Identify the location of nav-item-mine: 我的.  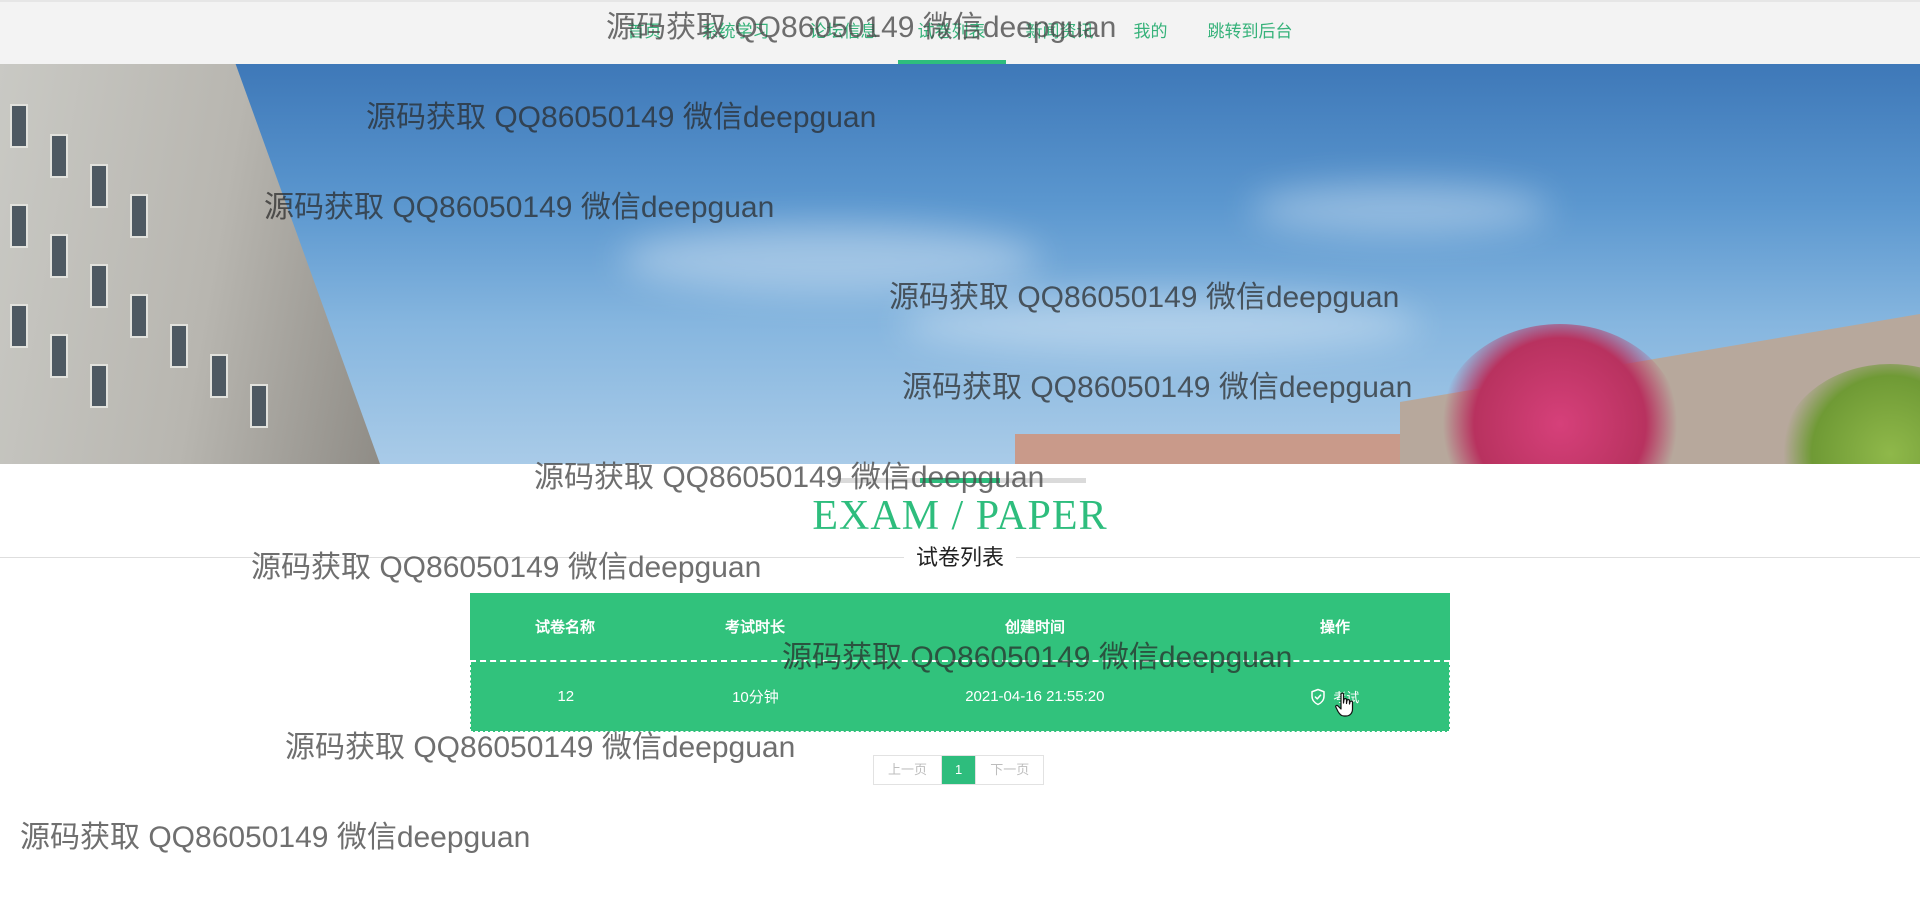
(1151, 32).